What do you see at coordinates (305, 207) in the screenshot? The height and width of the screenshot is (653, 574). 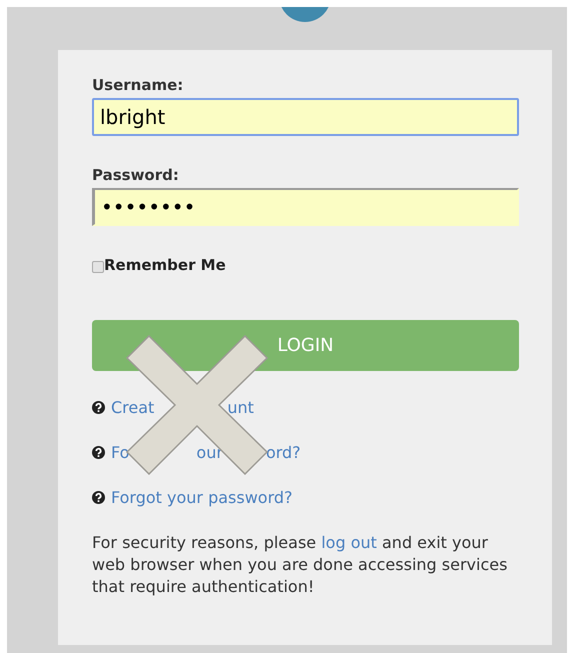 I see `input-field: ••••••••` at bounding box center [305, 207].